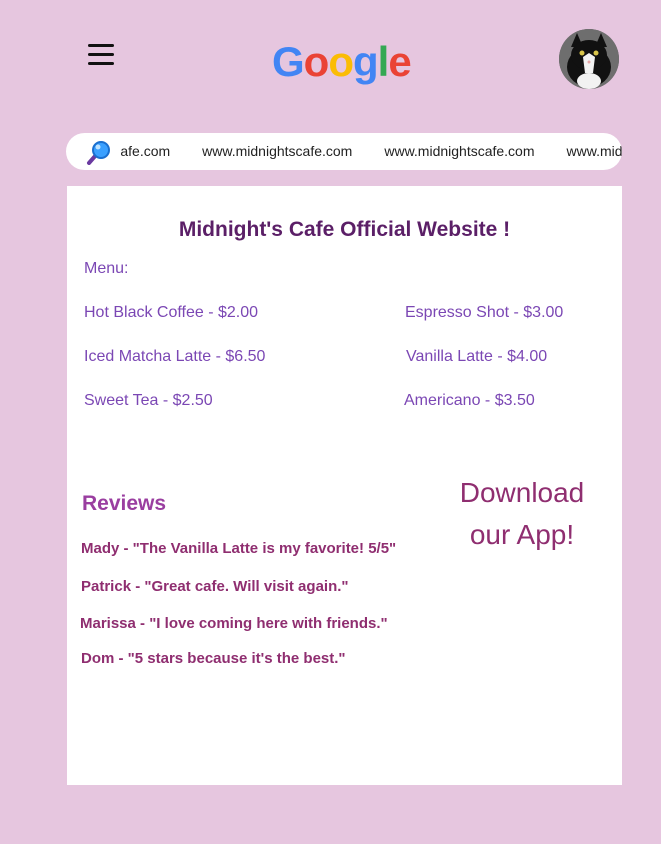 Image resolution: width=661 pixels, height=844 pixels. Describe the element at coordinates (484, 312) in the screenshot. I see `menu-item: Espresso Shot - $3.00` at that location.